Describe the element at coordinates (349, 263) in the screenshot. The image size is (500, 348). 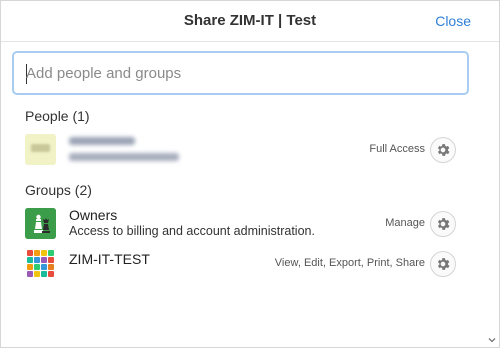
I see `permission-label: View, Edit, Export, Print, Share` at that location.